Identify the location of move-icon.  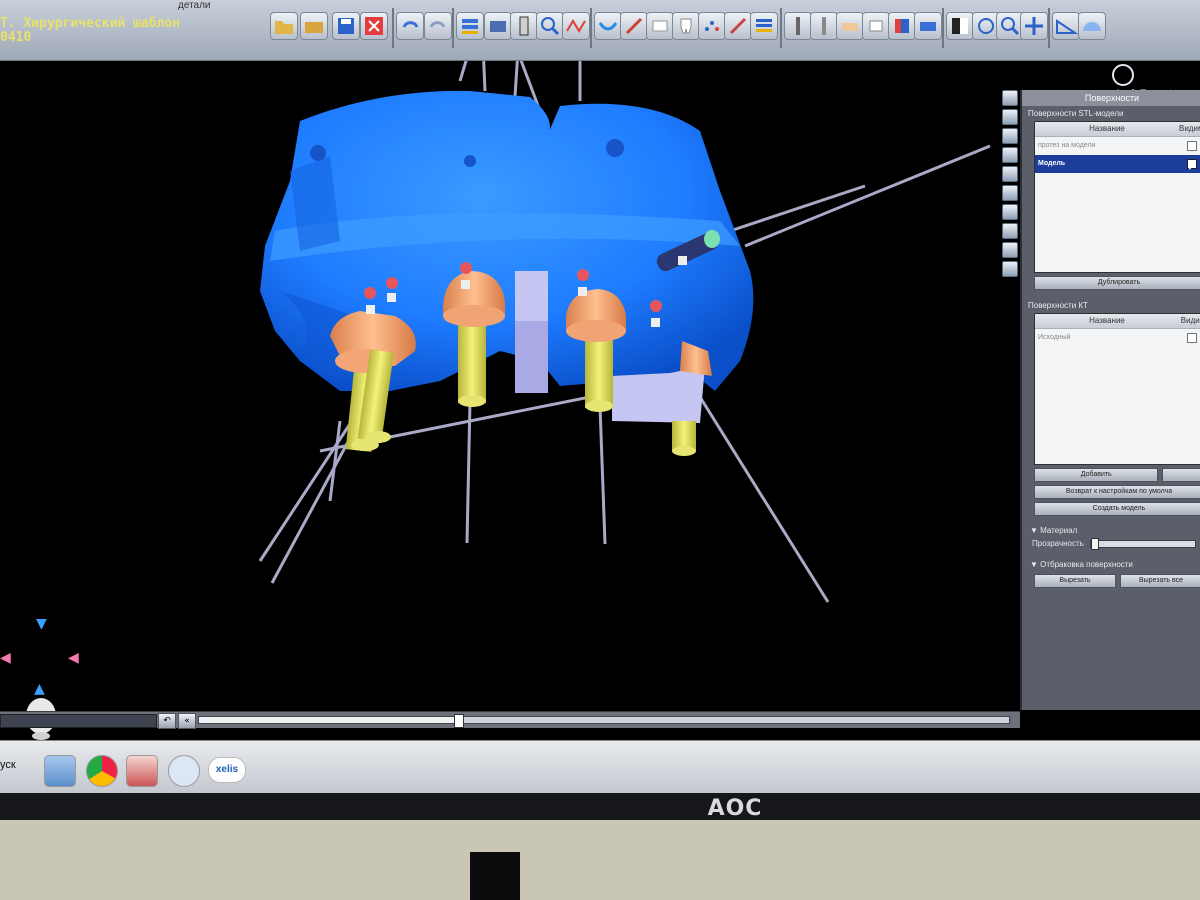
(1034, 26).